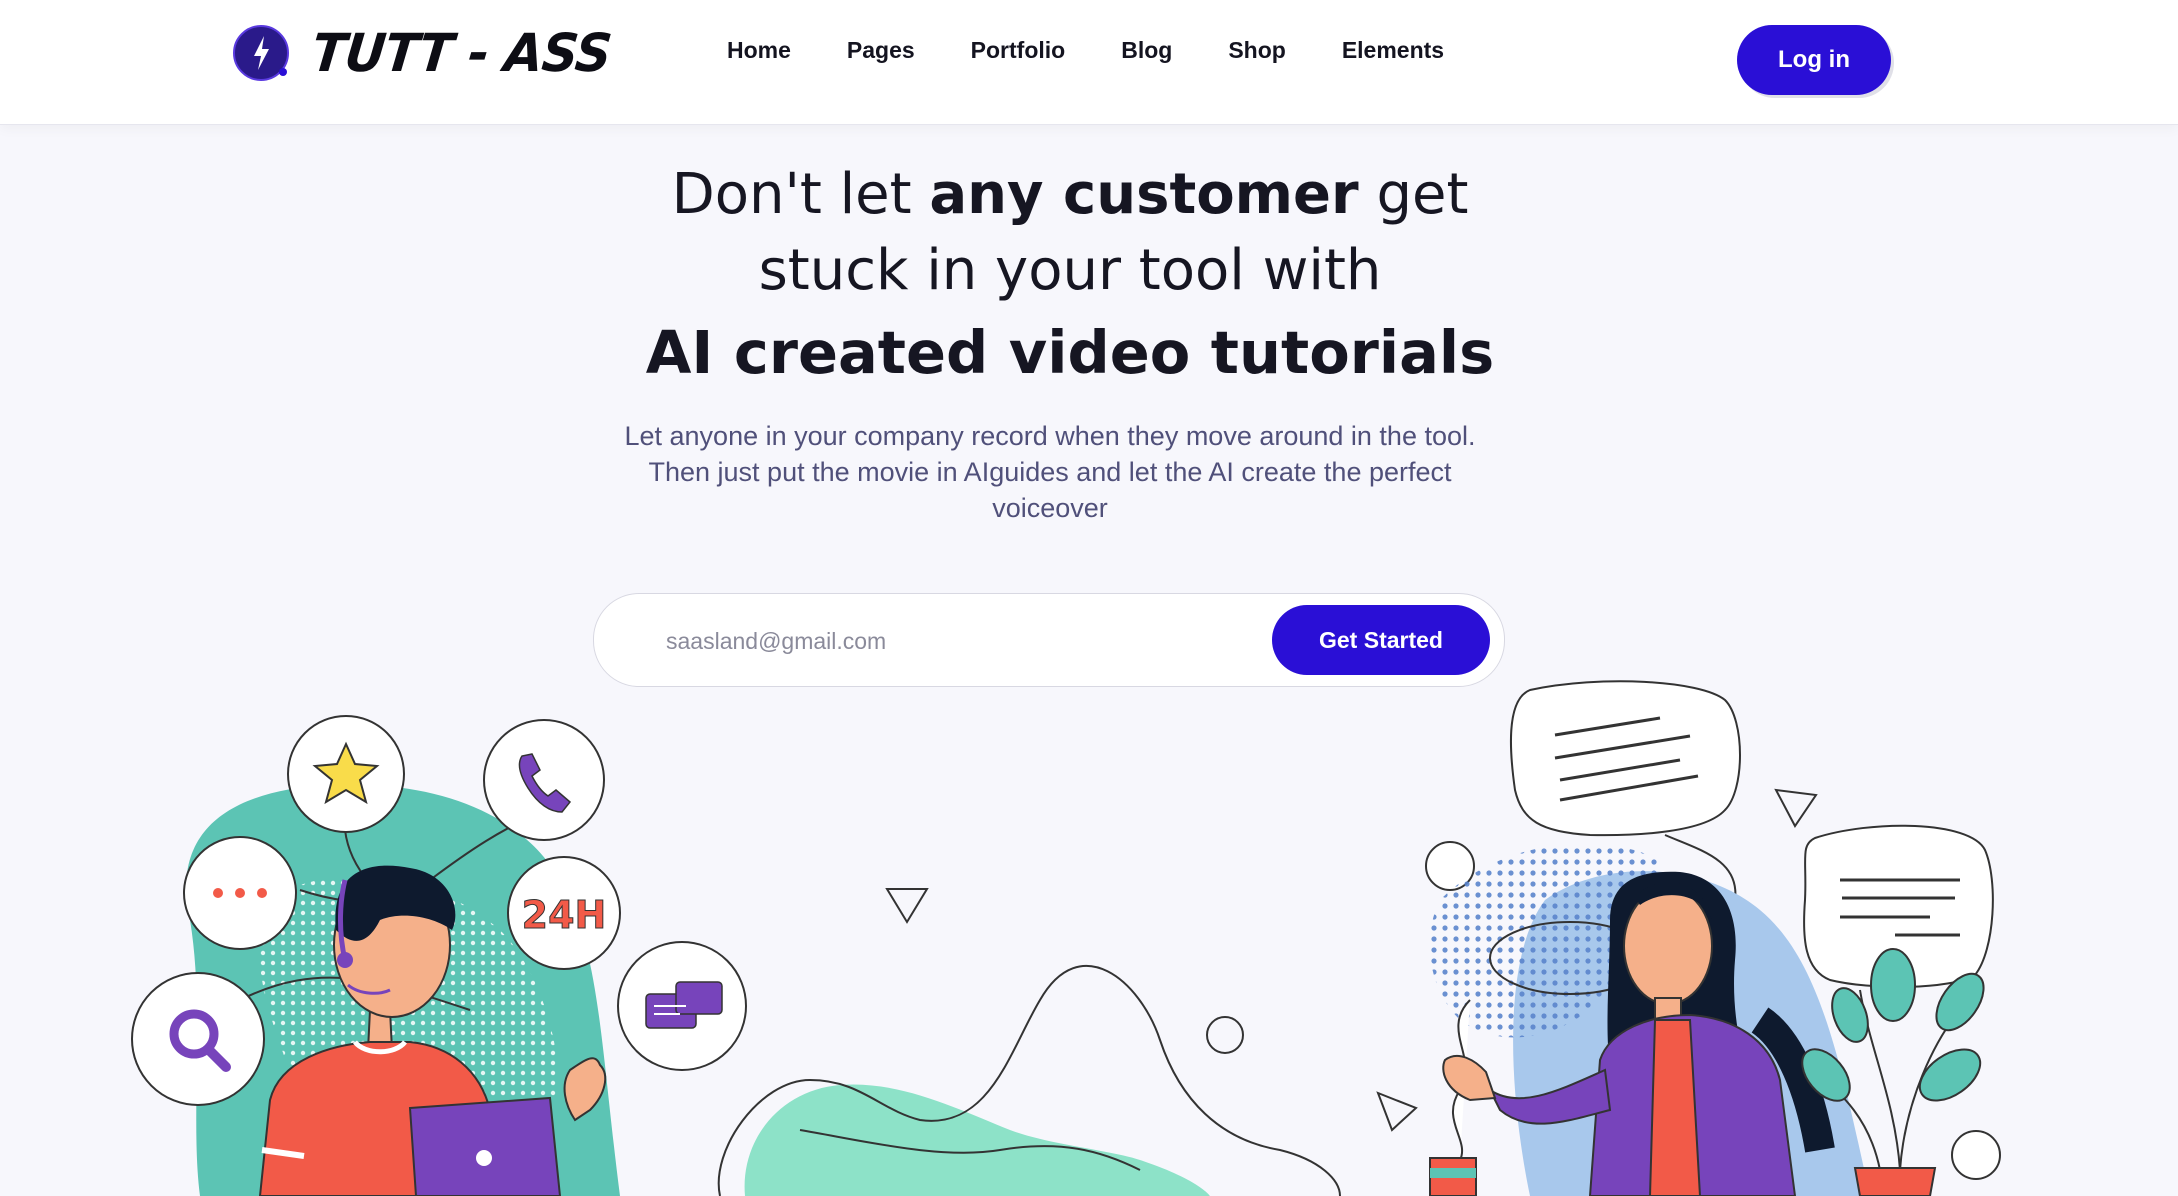  I want to click on speech-bubble-large-icon, so click(1625, 758).